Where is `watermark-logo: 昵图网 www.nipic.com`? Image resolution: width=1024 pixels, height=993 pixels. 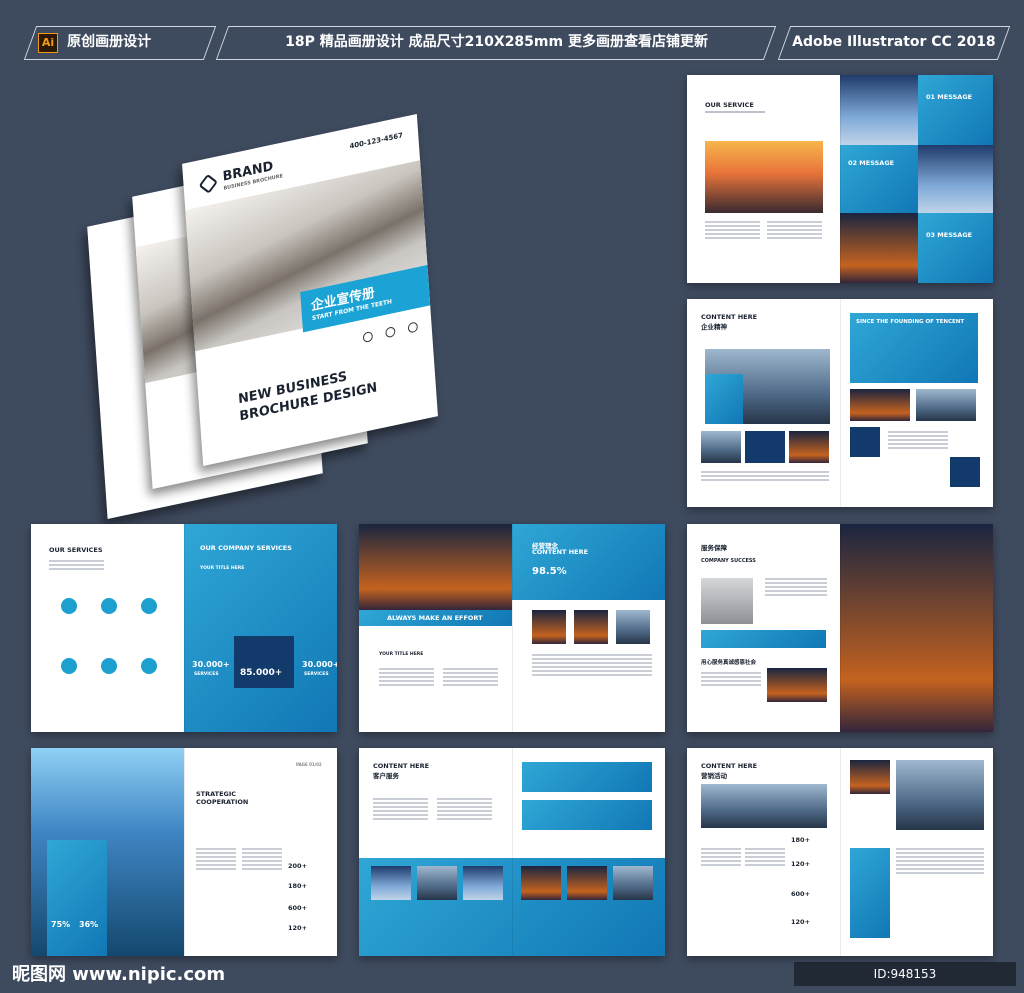 watermark-logo: 昵图网 www.nipic.com is located at coordinates (119, 974).